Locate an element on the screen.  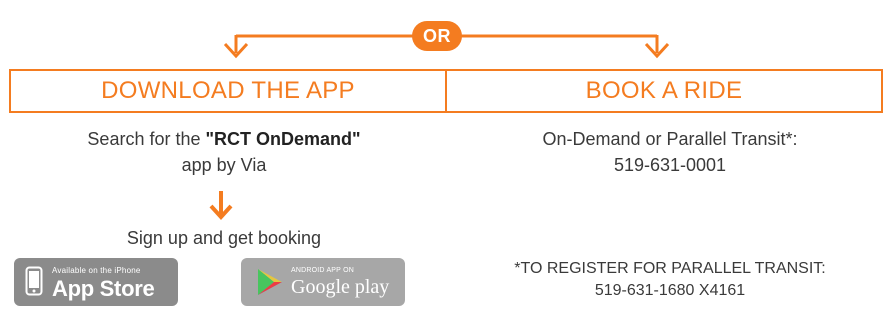
google-play-caption: ANDROID APP ON is located at coordinates (322, 270).